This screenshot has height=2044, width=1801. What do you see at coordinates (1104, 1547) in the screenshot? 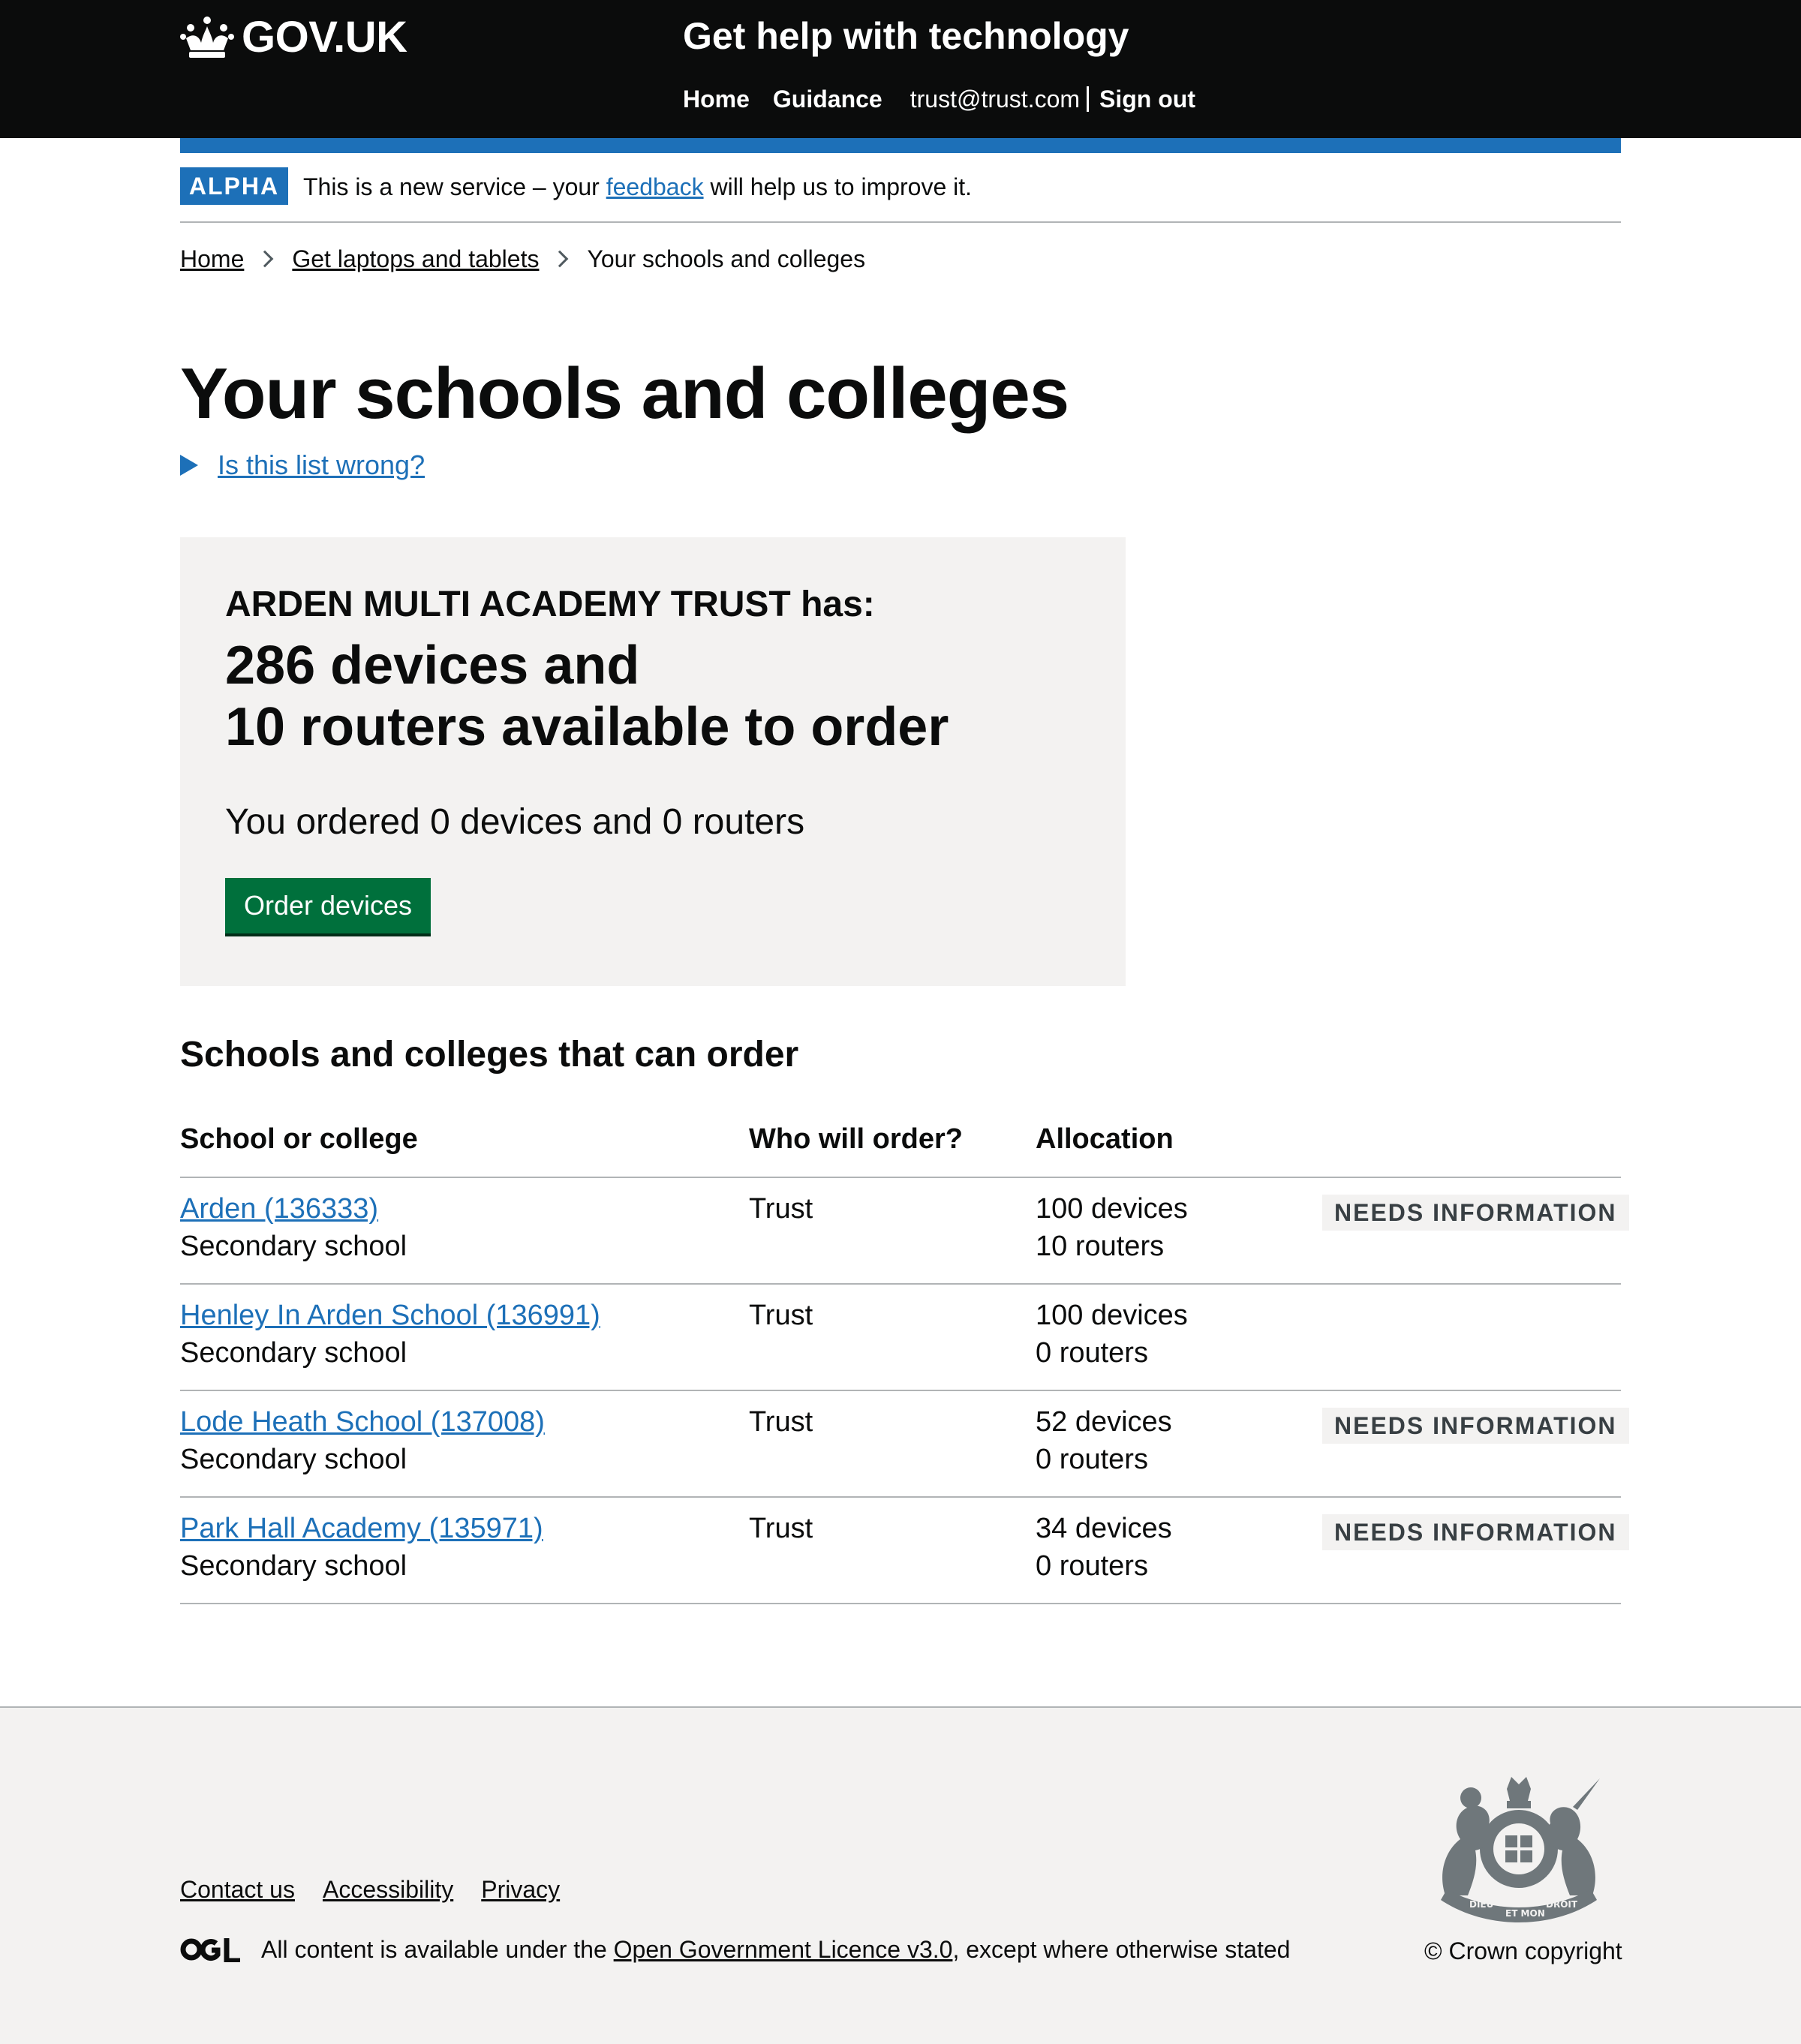
I see `allocation-cell: 34 devices 0 routers` at bounding box center [1104, 1547].